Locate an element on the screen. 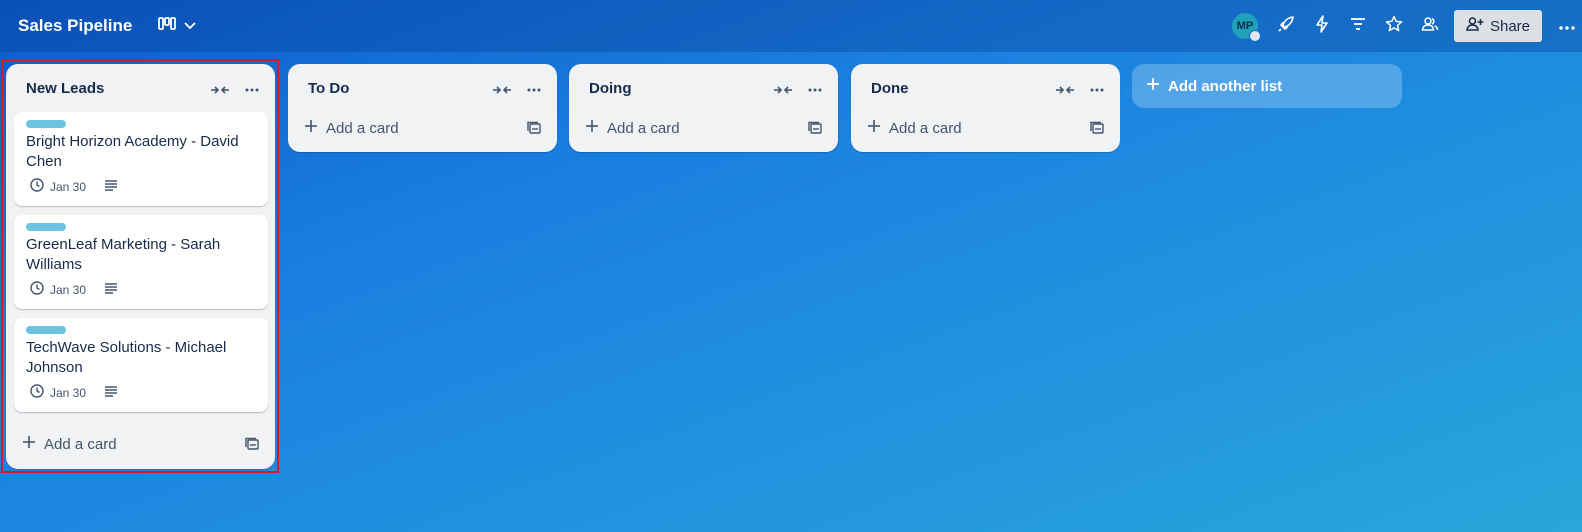 This screenshot has height=532, width=1582. list-doing: Doing Add a card is located at coordinates (703, 108).